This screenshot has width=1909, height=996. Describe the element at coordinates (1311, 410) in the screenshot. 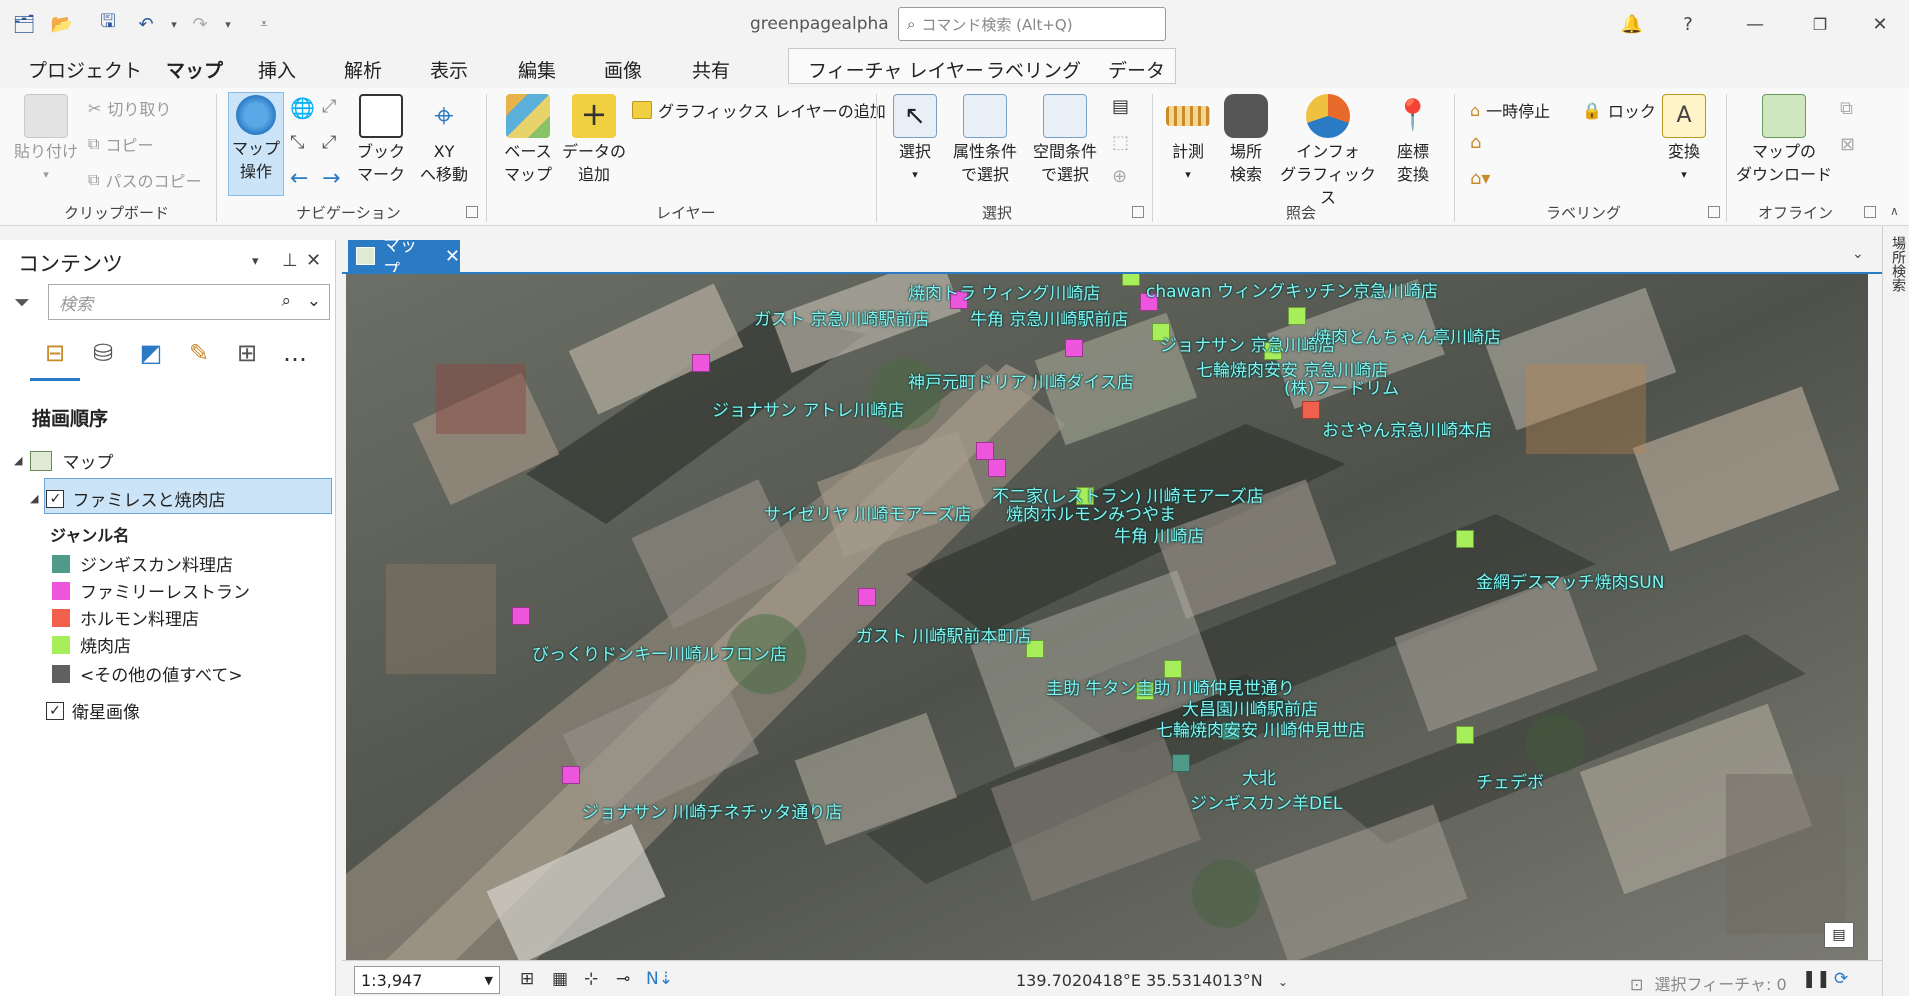

I see `map-marker-horumon` at that location.